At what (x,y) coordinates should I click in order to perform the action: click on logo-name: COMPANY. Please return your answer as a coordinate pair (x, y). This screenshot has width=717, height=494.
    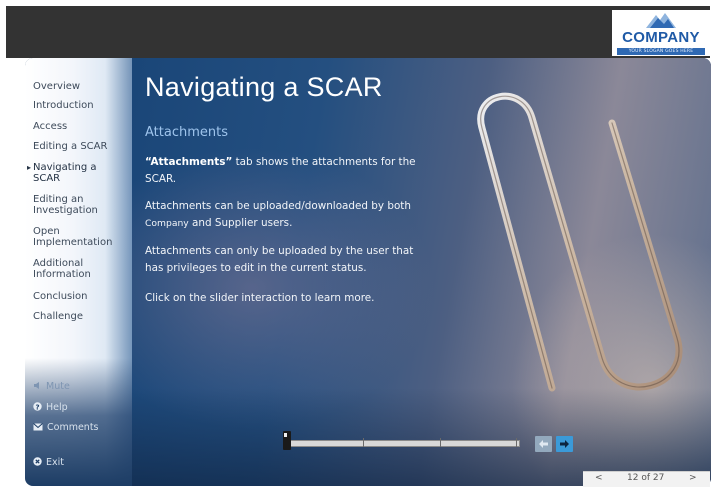
    Looking at the image, I should click on (661, 37).